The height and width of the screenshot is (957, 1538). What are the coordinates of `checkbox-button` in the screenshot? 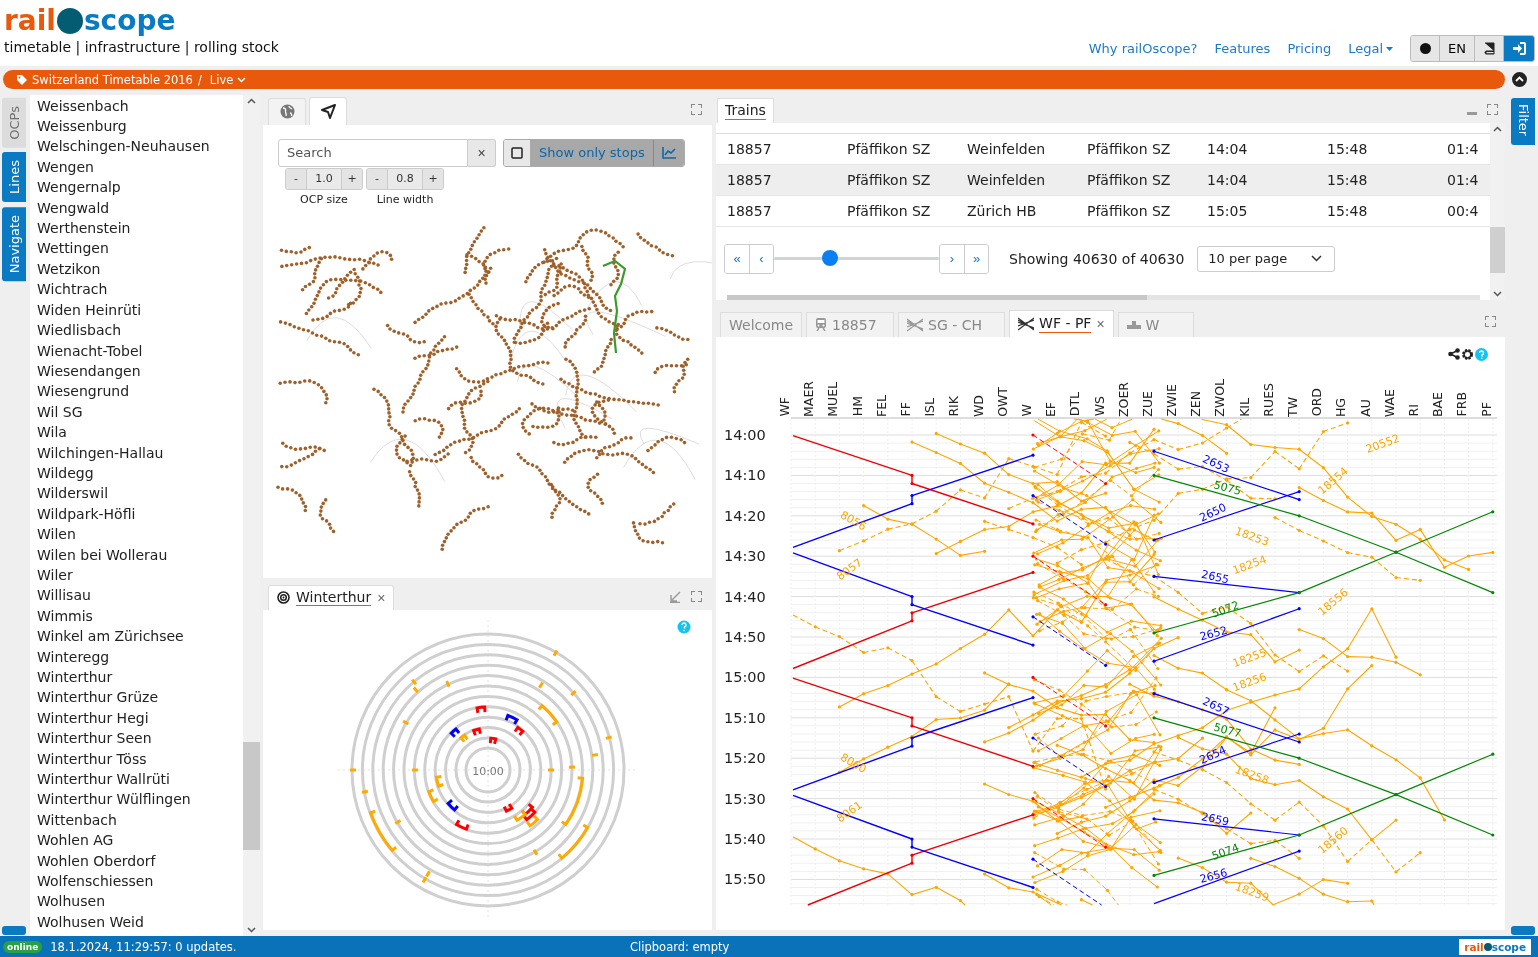 It's located at (517, 152).